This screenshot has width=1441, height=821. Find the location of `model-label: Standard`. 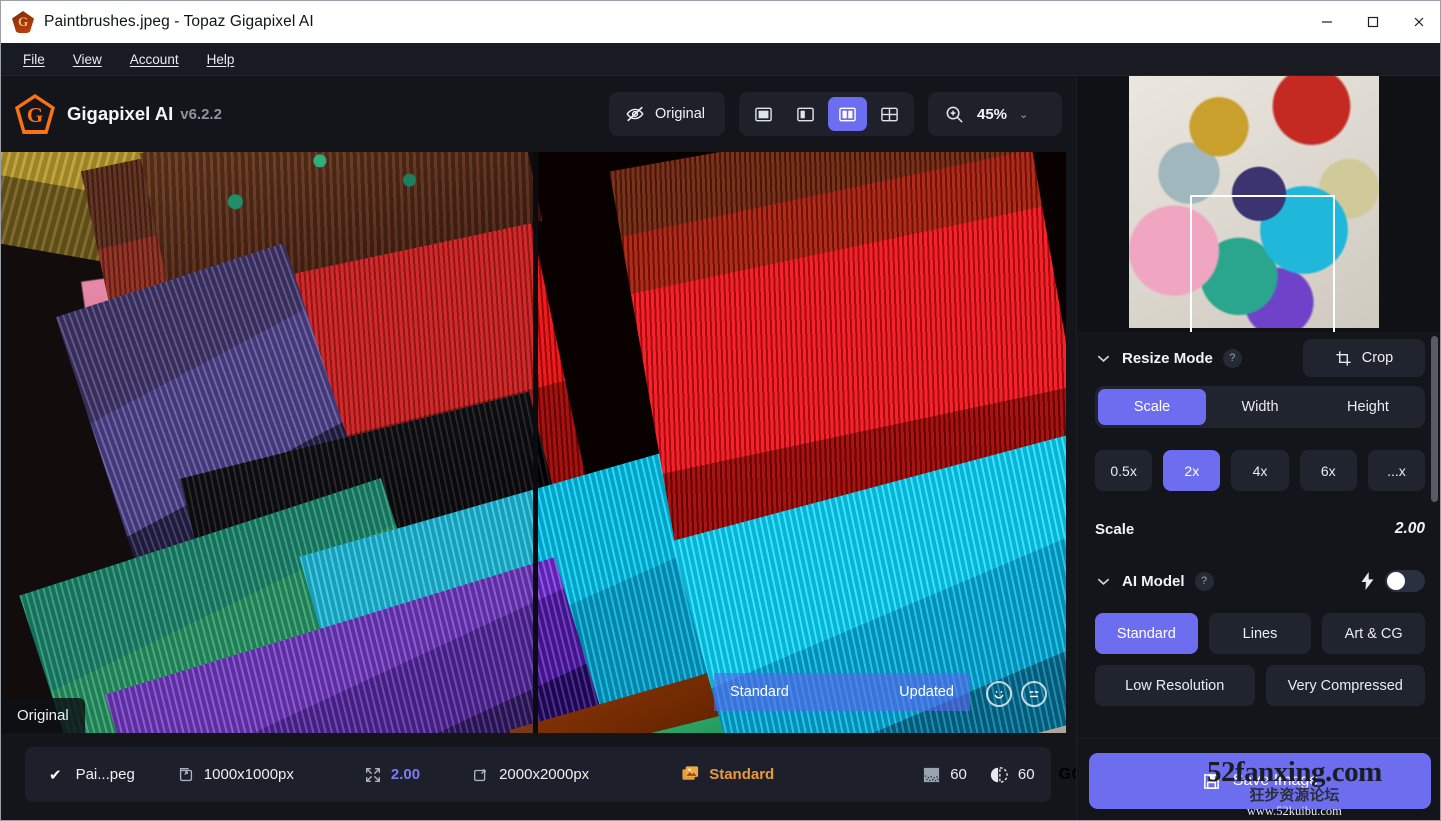

model-label: Standard is located at coordinates (742, 774).